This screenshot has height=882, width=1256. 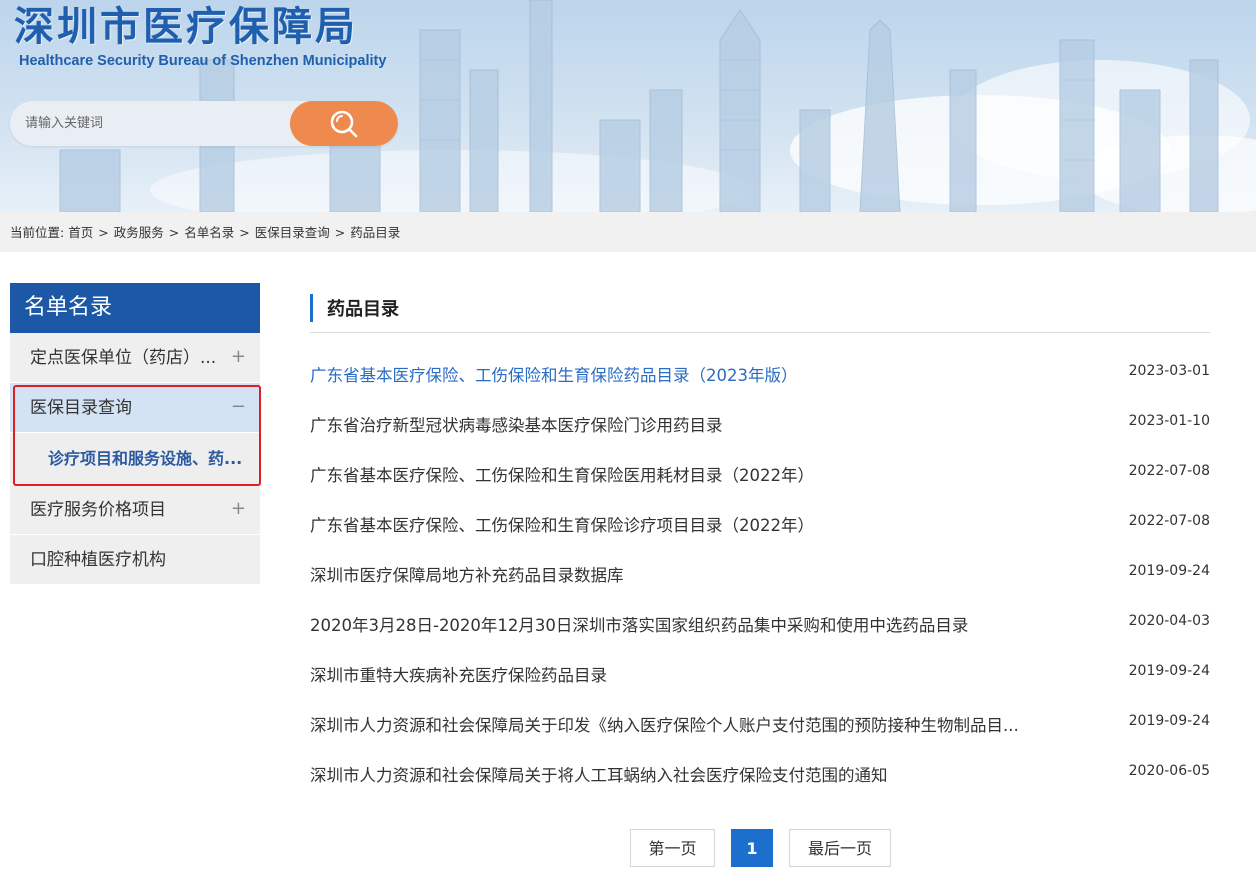 I want to click on last-page-button: 最后一页, so click(x=840, y=848).